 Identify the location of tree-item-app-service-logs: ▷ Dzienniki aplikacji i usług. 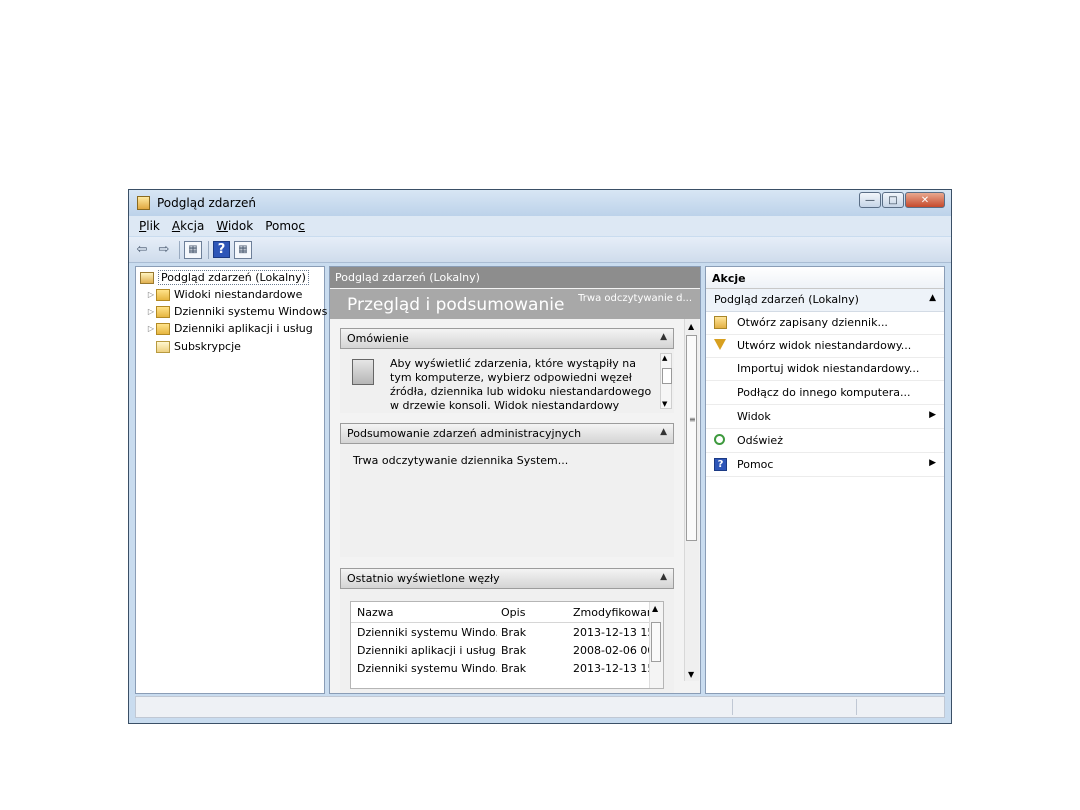
(229, 328).